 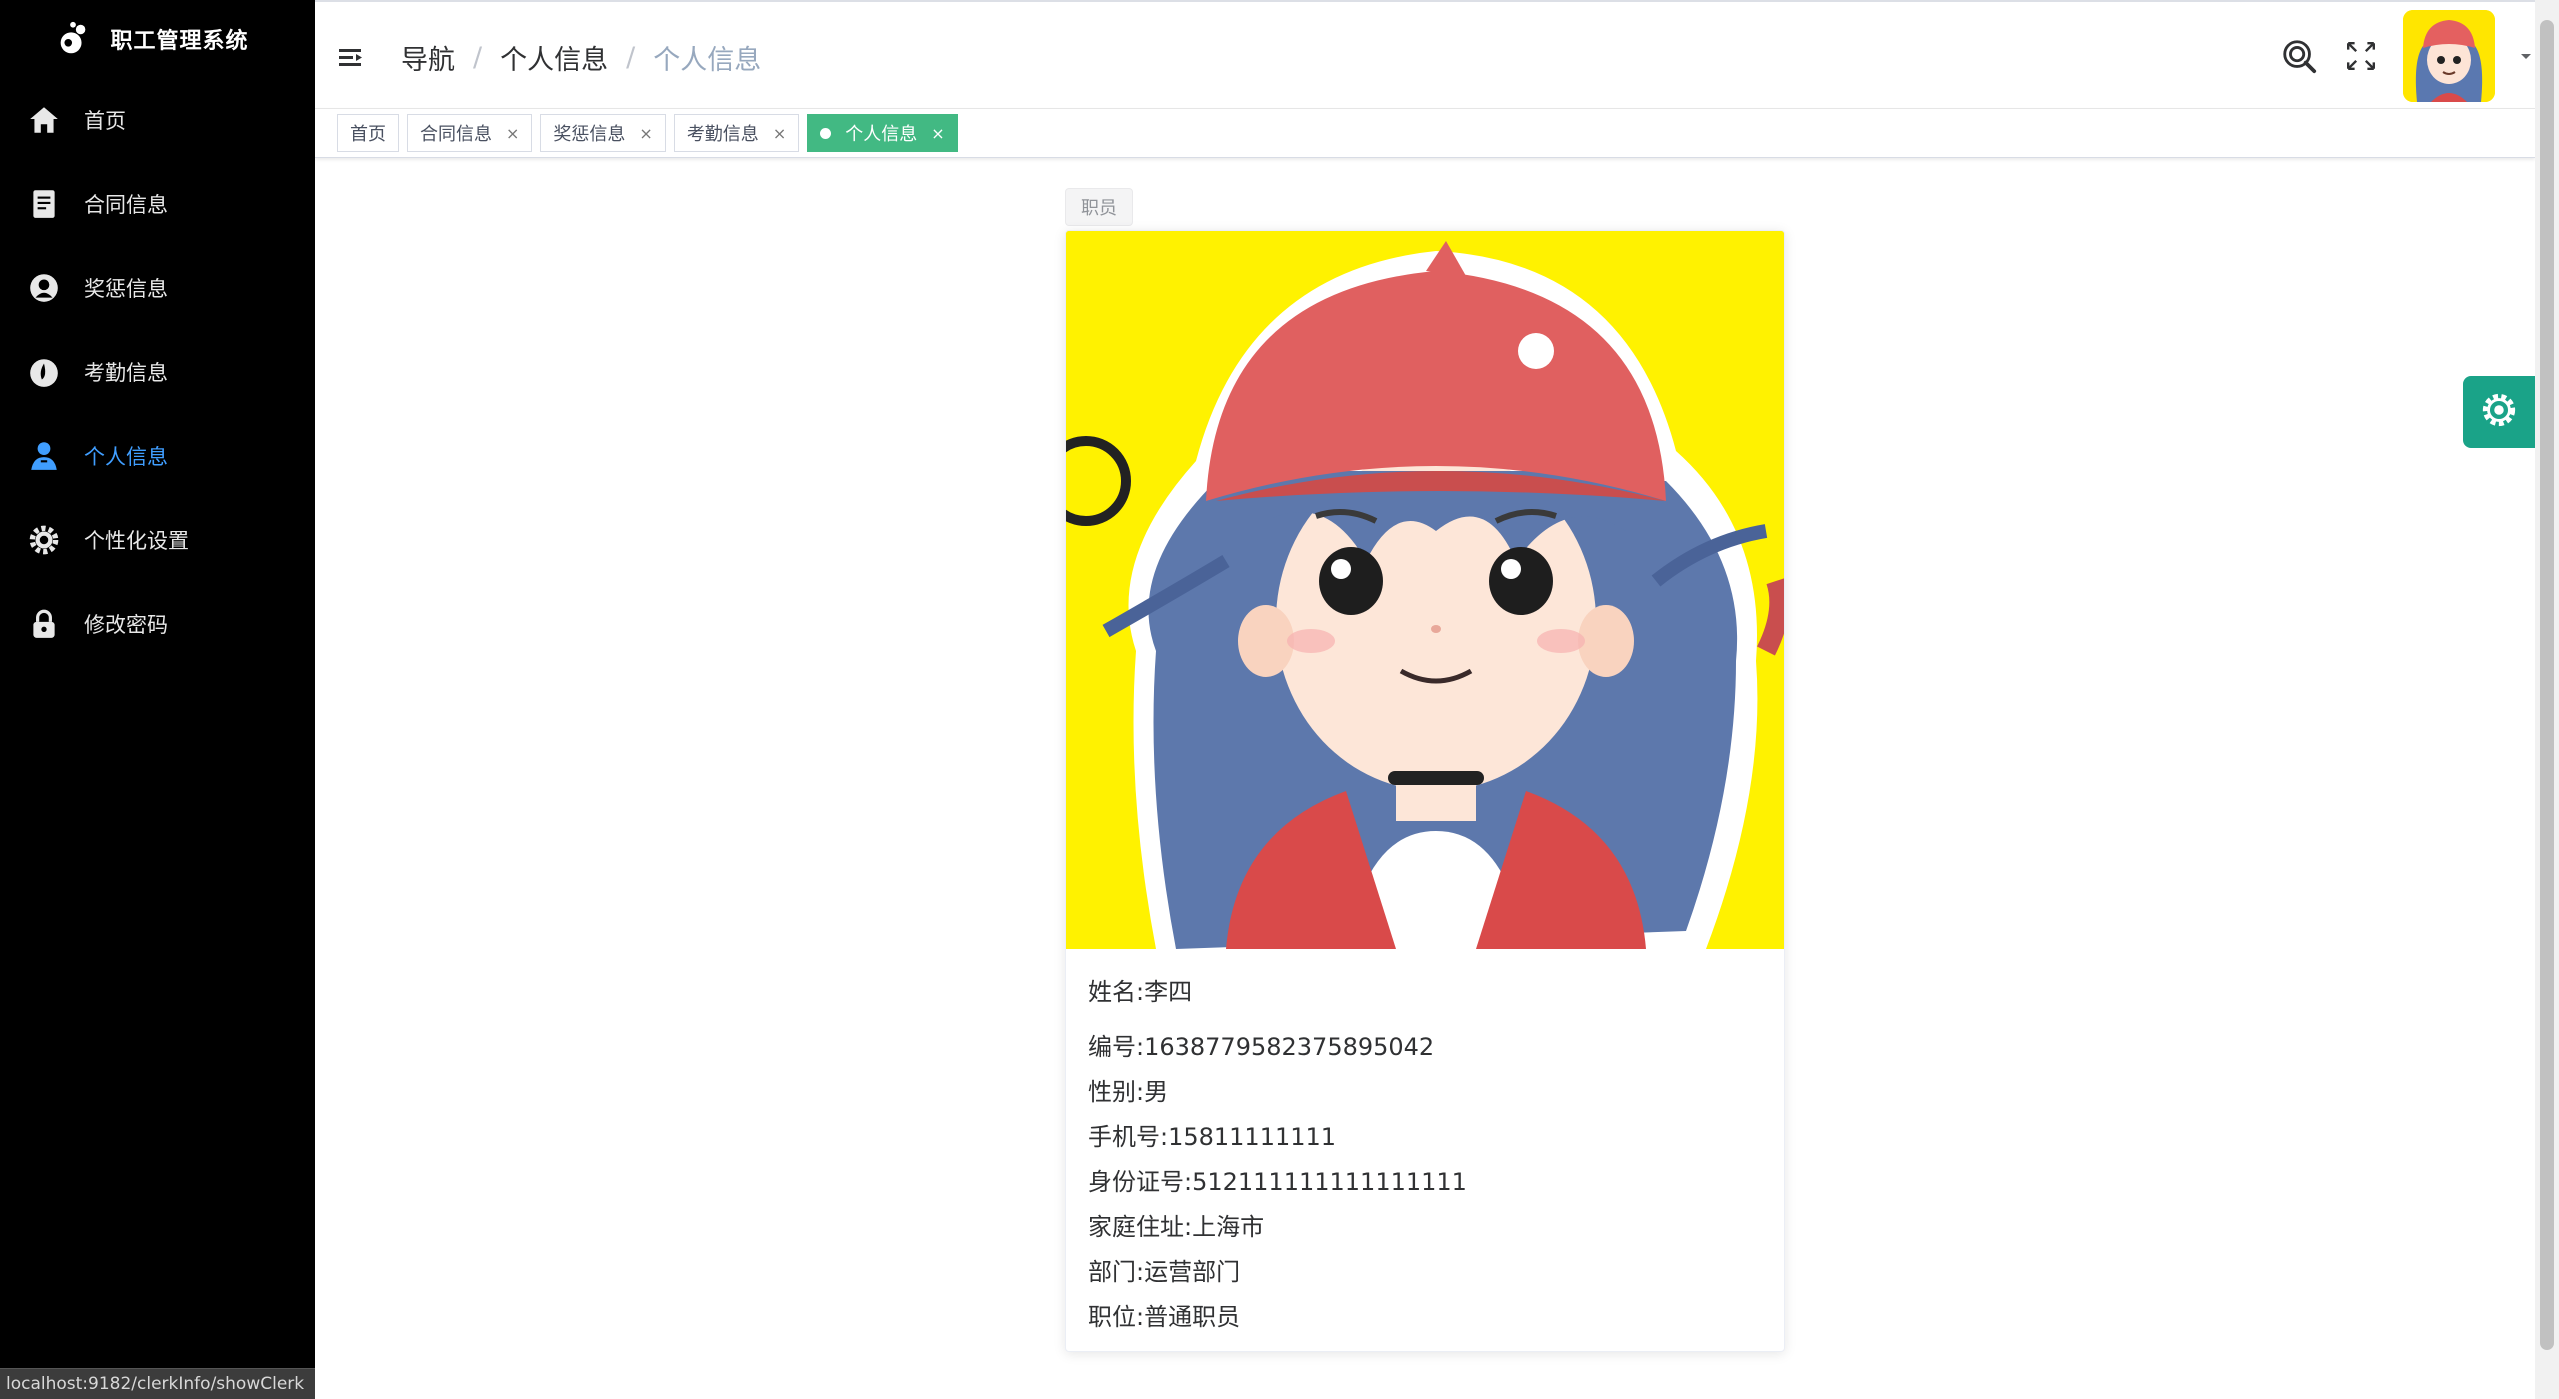 What do you see at coordinates (157, 120) in the screenshot?
I see `sidebar-item-home: 首页` at bounding box center [157, 120].